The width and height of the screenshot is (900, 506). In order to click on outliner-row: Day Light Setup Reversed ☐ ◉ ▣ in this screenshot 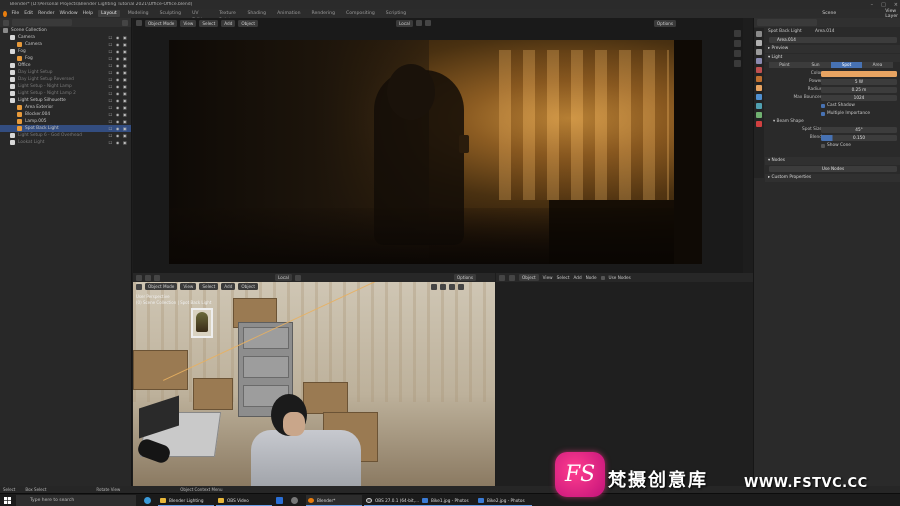, I will do `click(65, 79)`.